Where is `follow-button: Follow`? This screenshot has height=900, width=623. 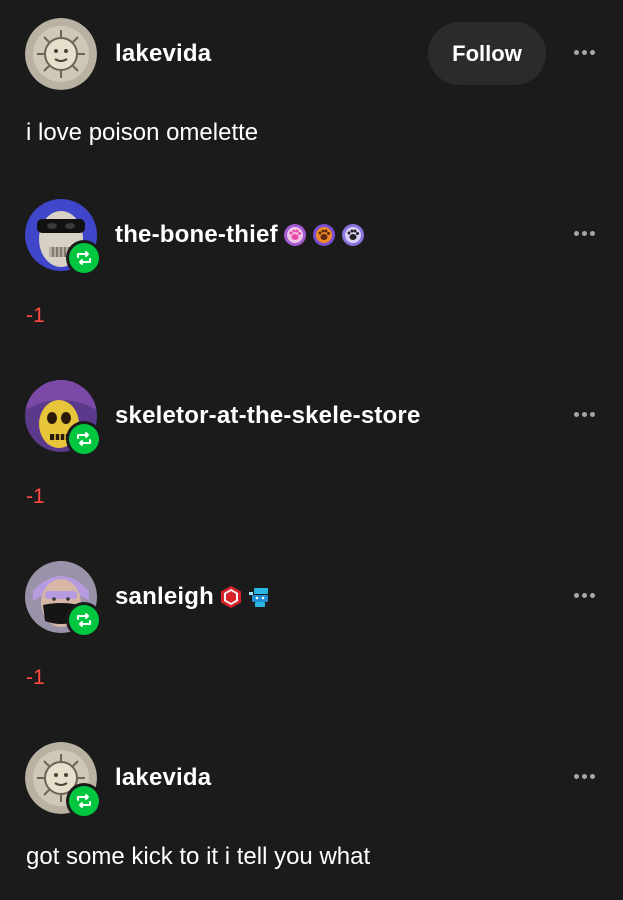 follow-button: Follow is located at coordinates (487, 53).